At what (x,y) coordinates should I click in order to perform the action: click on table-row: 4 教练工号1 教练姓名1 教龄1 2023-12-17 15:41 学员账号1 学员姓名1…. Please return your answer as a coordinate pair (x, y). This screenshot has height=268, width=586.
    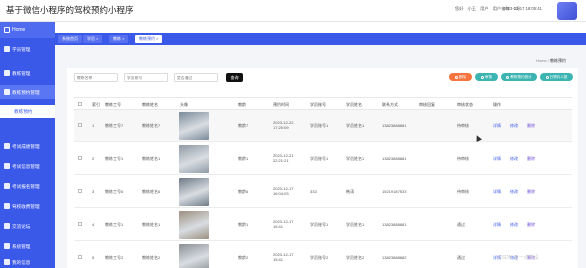
    Looking at the image, I should click on (323, 225).